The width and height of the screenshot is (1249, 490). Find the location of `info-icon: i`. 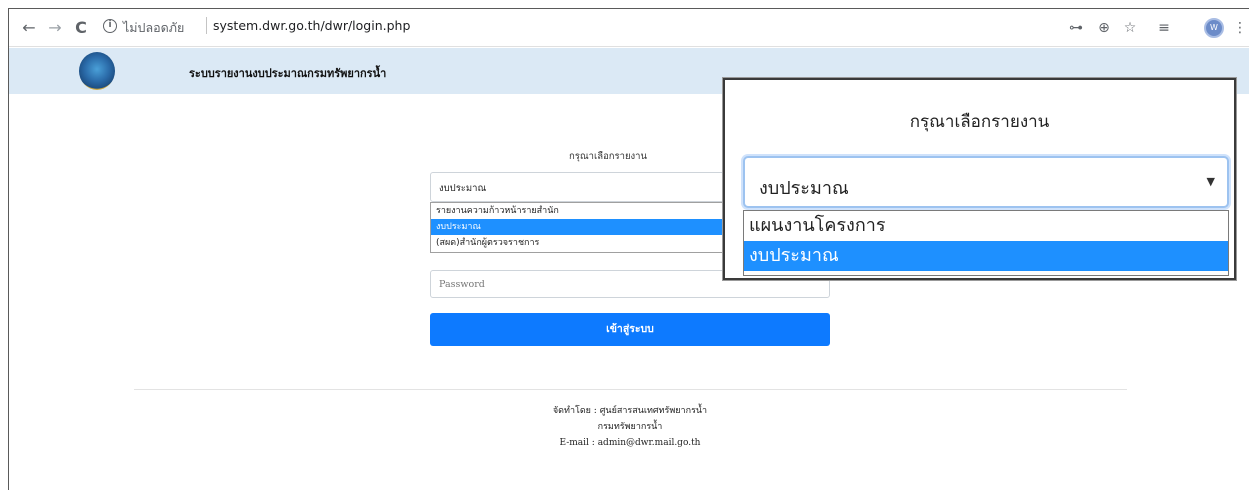

info-icon: i is located at coordinates (110, 26).